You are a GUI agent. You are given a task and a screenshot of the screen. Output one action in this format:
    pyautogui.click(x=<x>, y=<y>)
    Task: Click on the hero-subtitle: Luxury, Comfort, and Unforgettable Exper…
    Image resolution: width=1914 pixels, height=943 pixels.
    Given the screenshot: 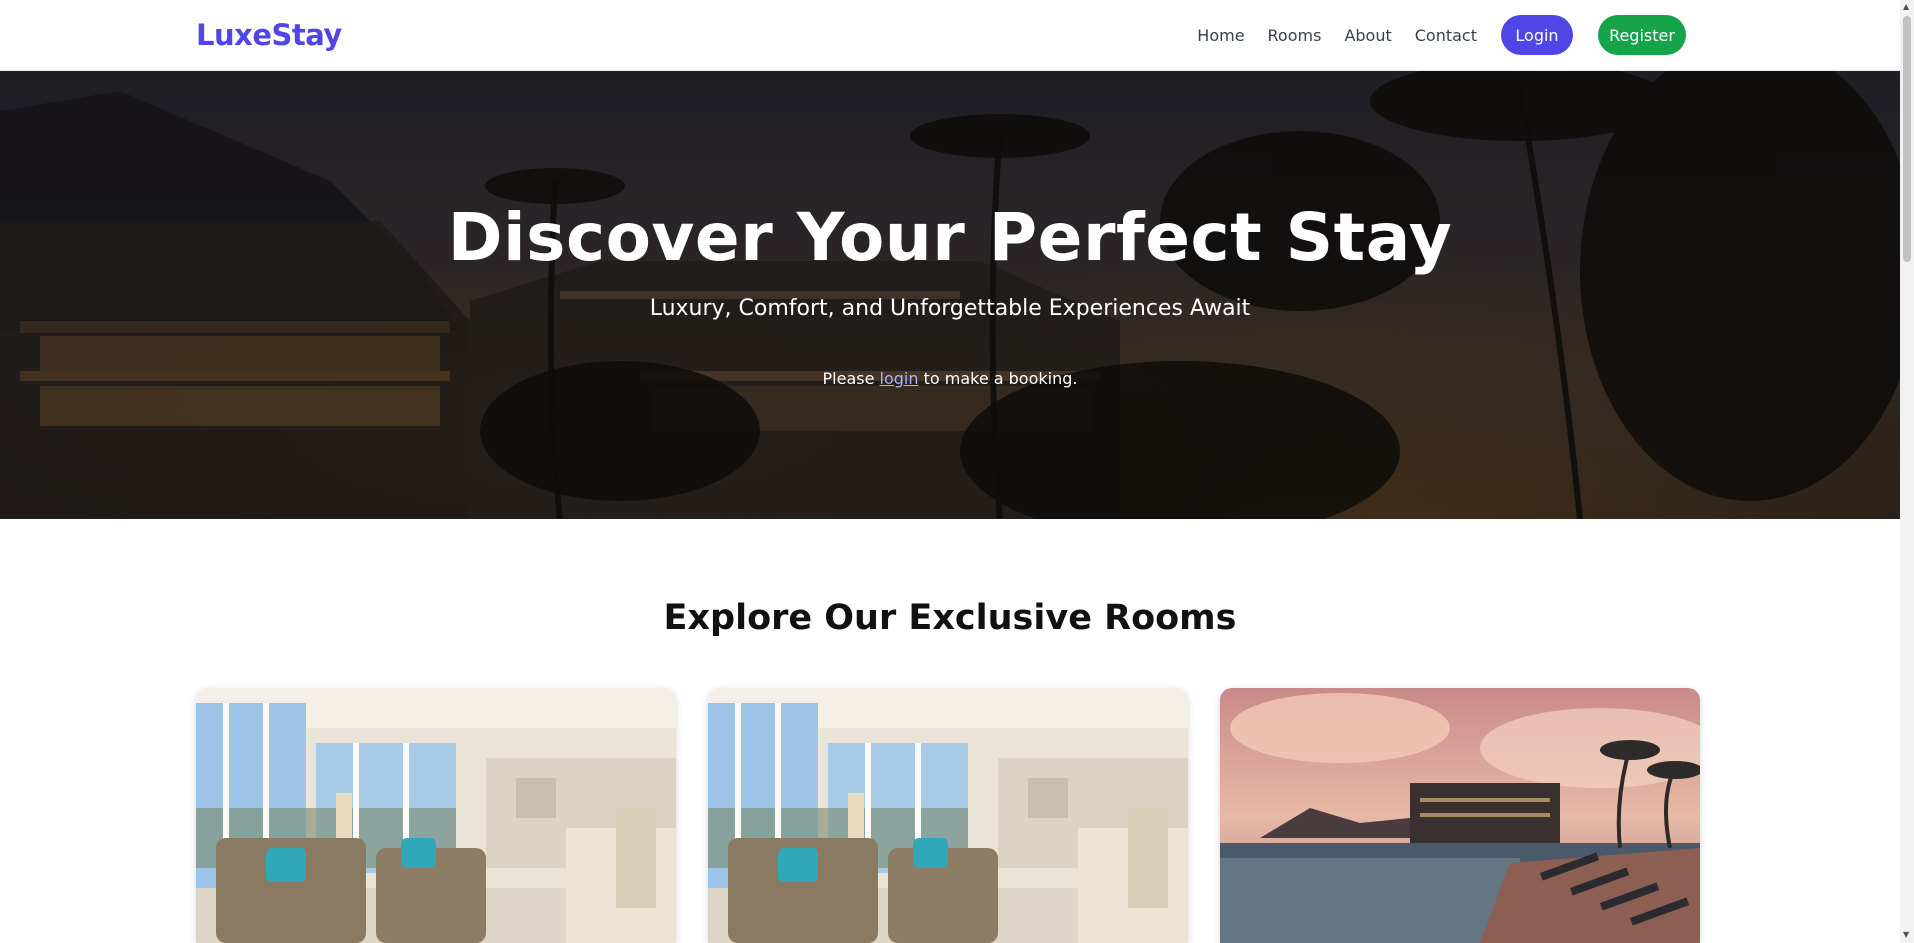 What is the action you would take?
    pyautogui.click(x=950, y=308)
    